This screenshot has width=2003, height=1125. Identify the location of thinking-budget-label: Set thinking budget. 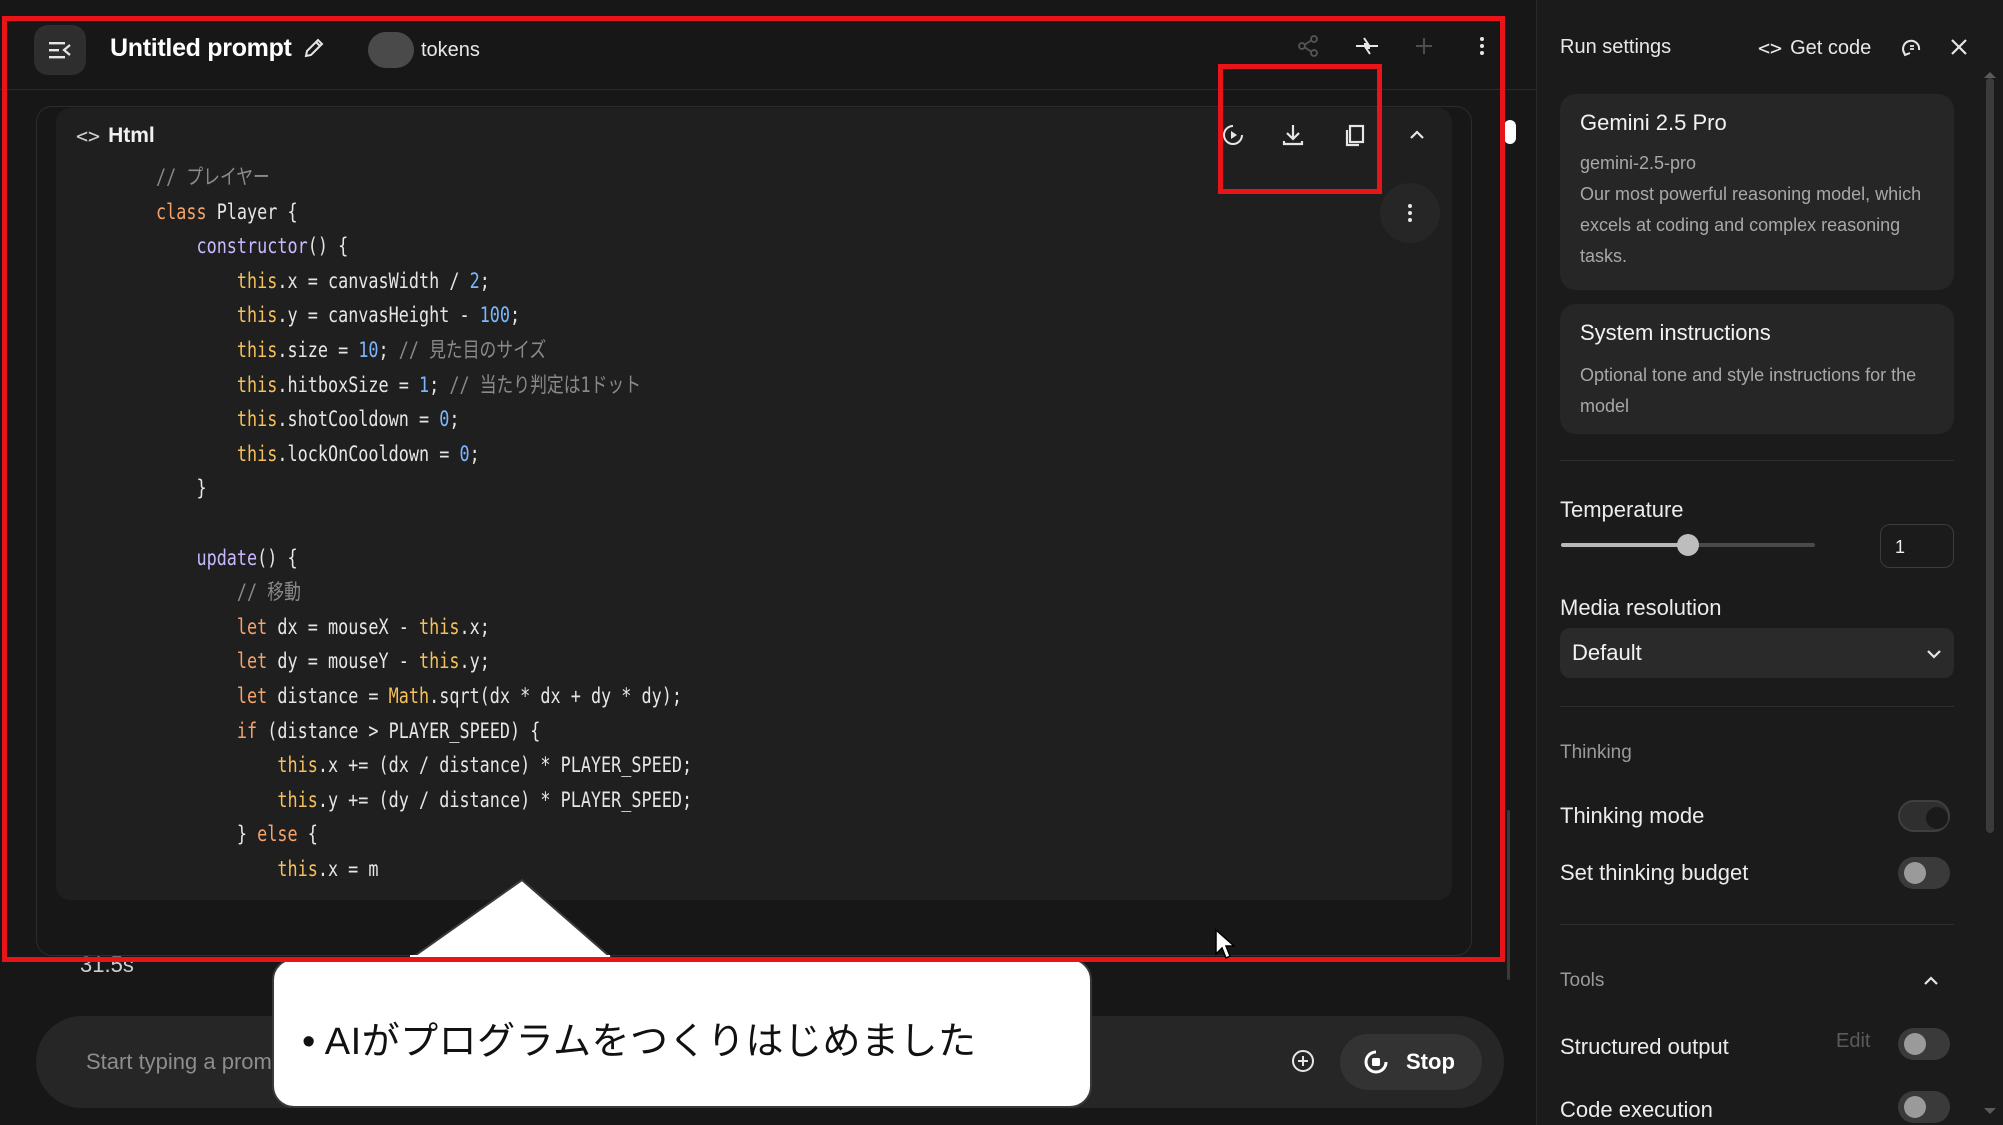
(1654, 872).